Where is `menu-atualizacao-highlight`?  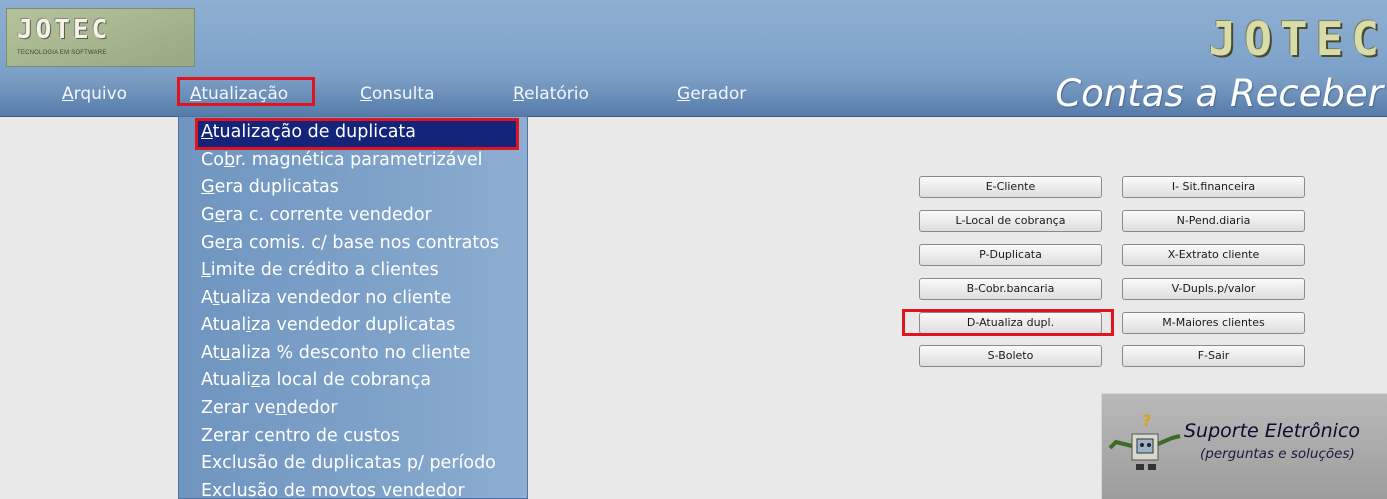 menu-atualizacao-highlight is located at coordinates (246, 91).